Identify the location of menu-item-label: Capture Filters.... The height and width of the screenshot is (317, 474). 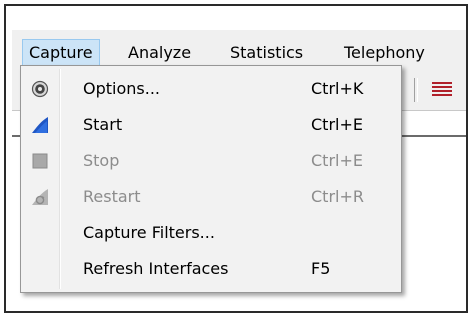
(149, 232).